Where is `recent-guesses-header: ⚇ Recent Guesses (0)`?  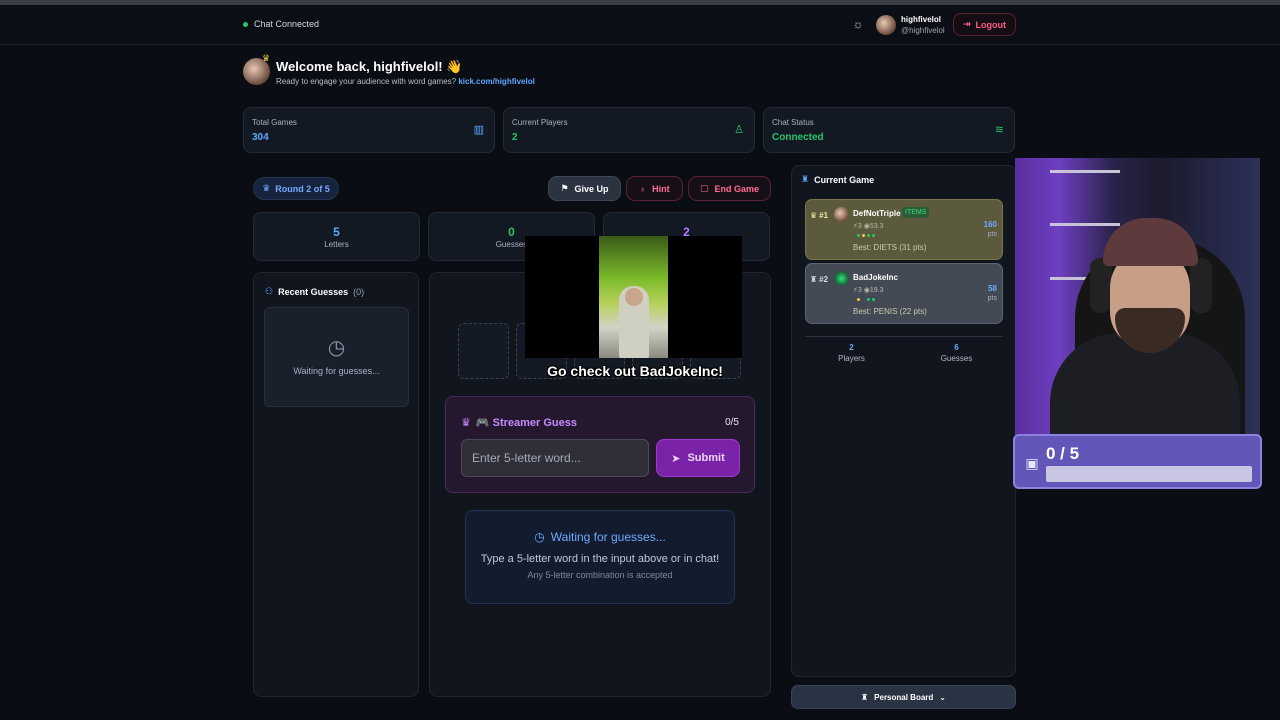 recent-guesses-header: ⚇ Recent Guesses (0) is located at coordinates (314, 291).